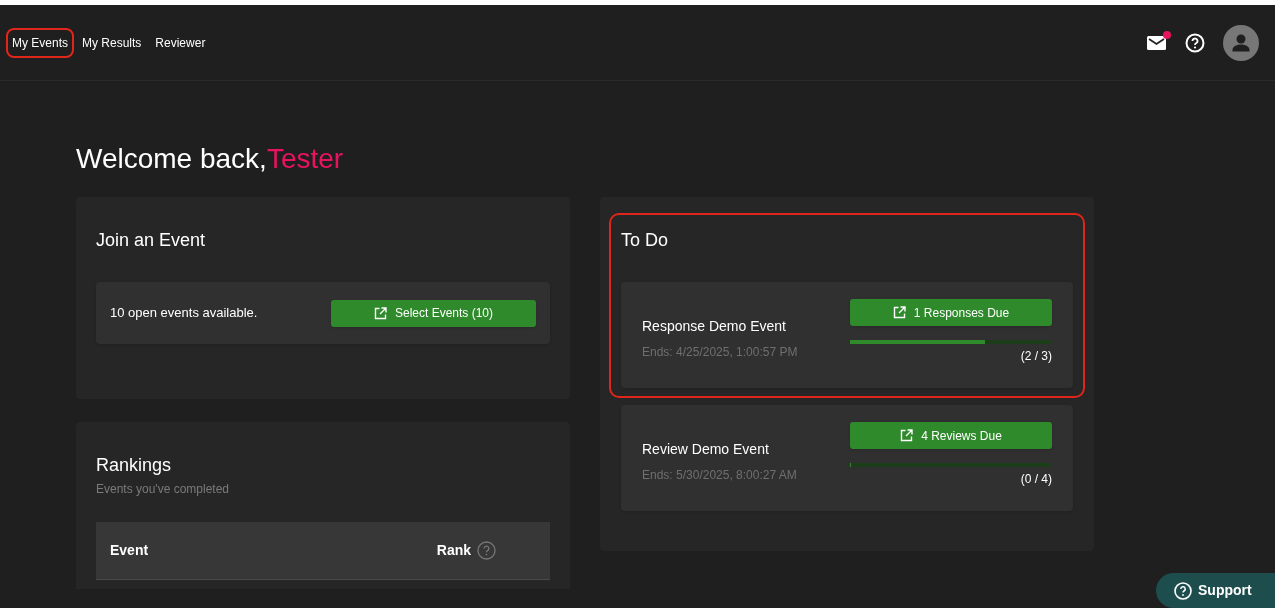 The width and height of the screenshot is (1275, 608). I want to click on help-icon, so click(1183, 590).